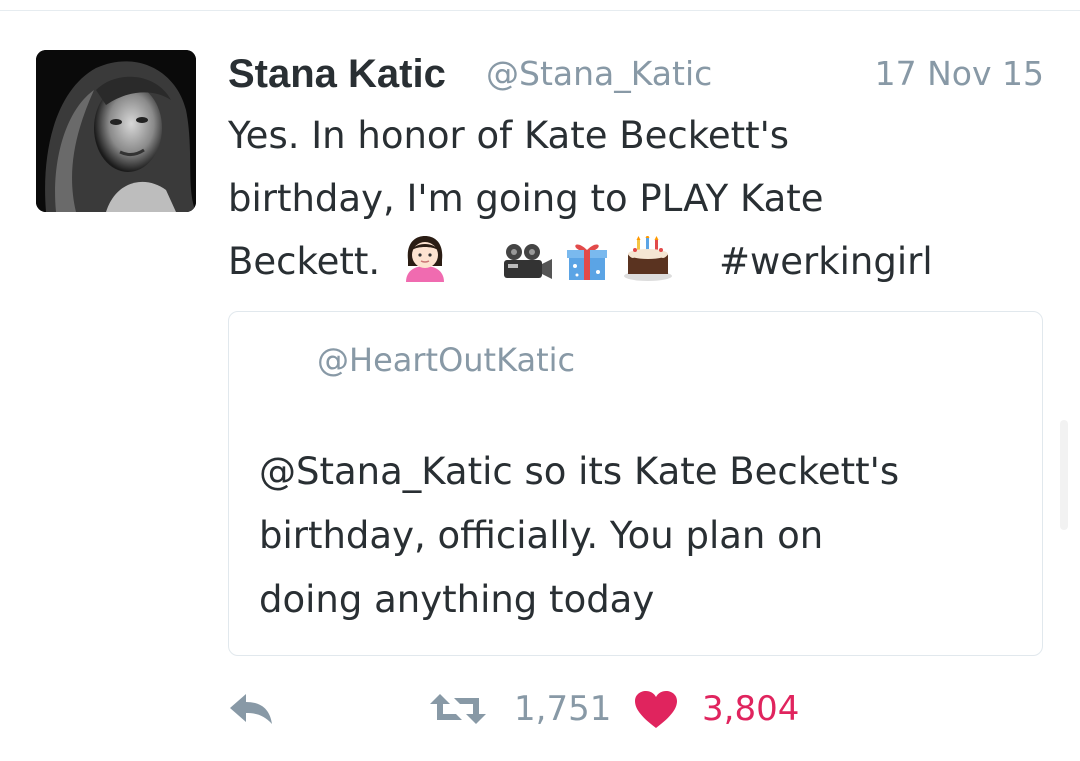 The image size is (1080, 761). What do you see at coordinates (563, 709) in the screenshot?
I see `retweet-count: 1,751` at bounding box center [563, 709].